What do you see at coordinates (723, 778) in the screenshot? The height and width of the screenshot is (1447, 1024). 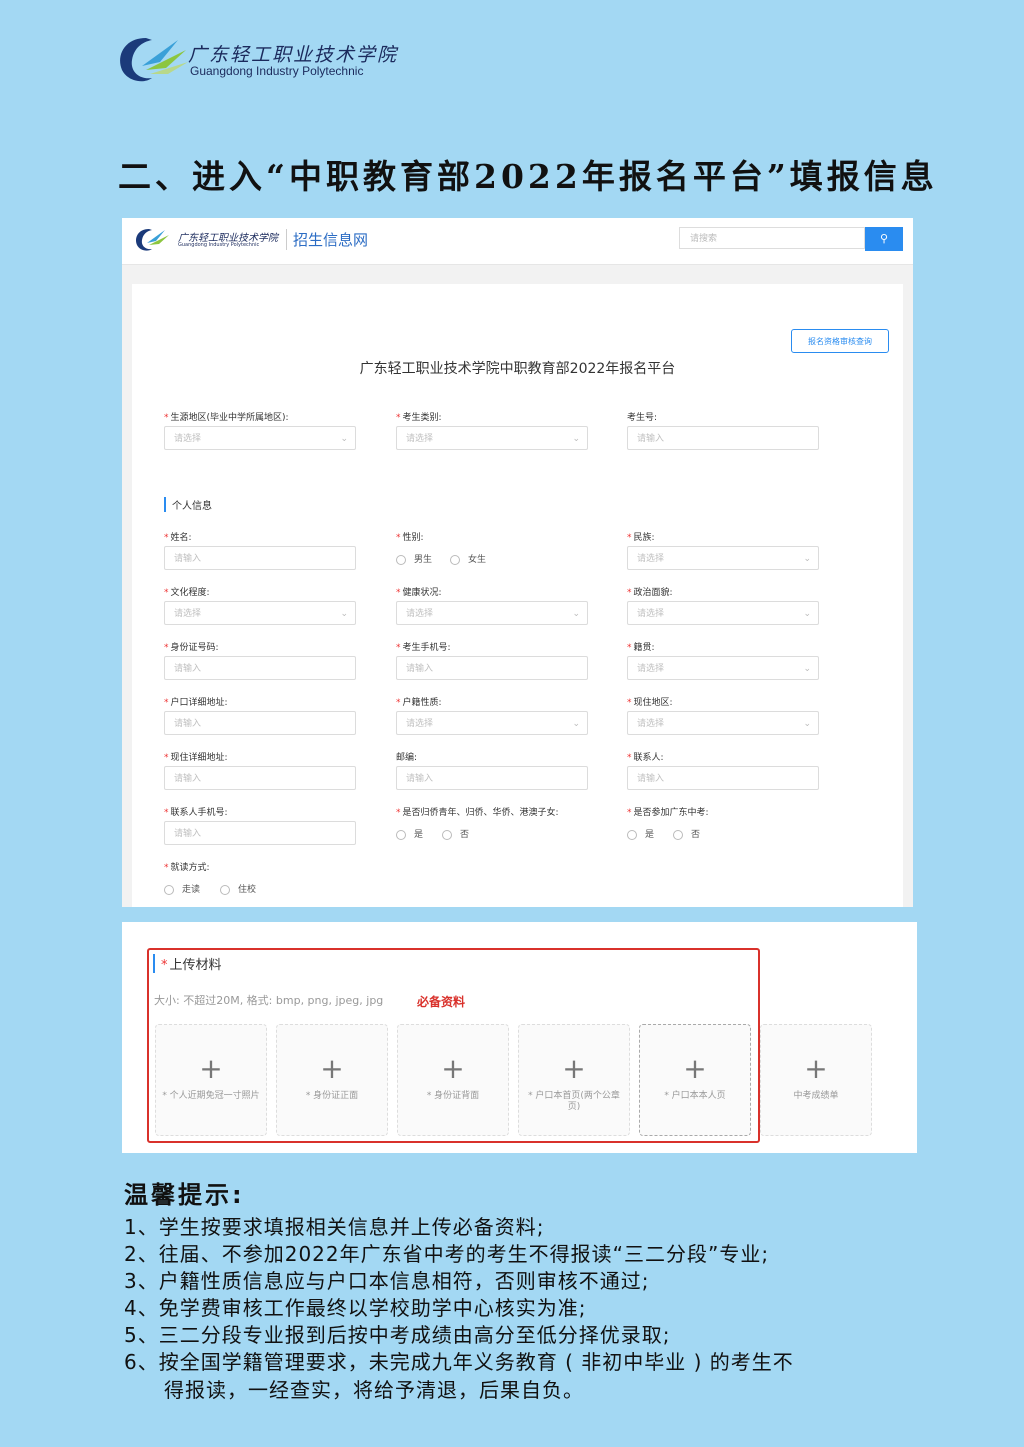 I see `contact-input: 请输入` at bounding box center [723, 778].